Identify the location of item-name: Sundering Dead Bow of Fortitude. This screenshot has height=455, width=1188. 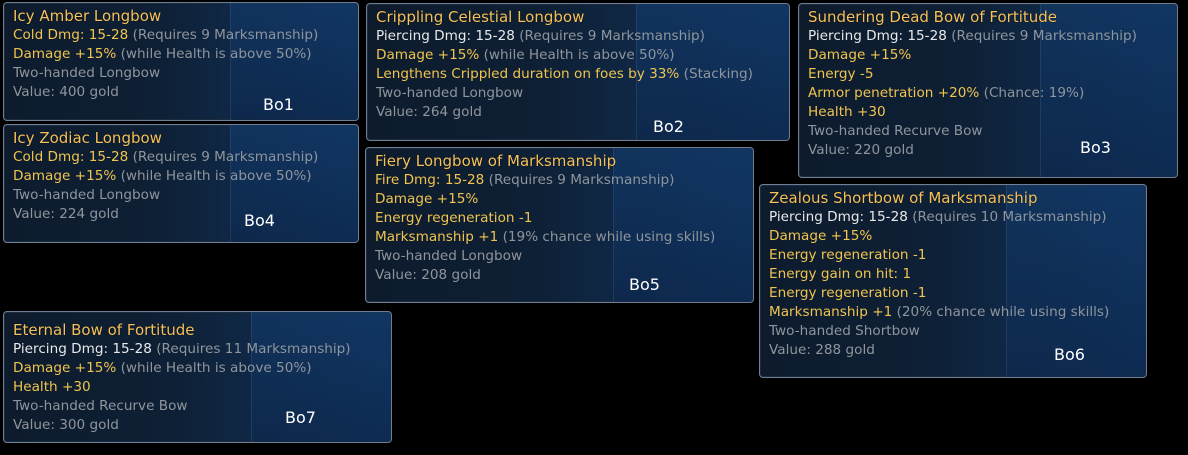
(933, 17).